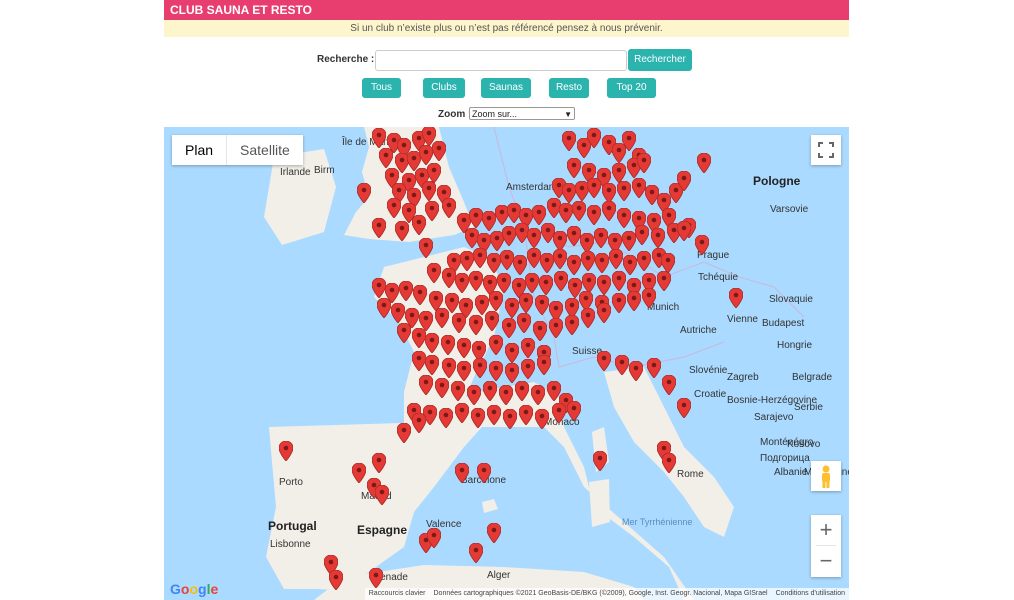 The height and width of the screenshot is (600, 1014). What do you see at coordinates (826, 530) in the screenshot?
I see `zoom-in-button: +` at bounding box center [826, 530].